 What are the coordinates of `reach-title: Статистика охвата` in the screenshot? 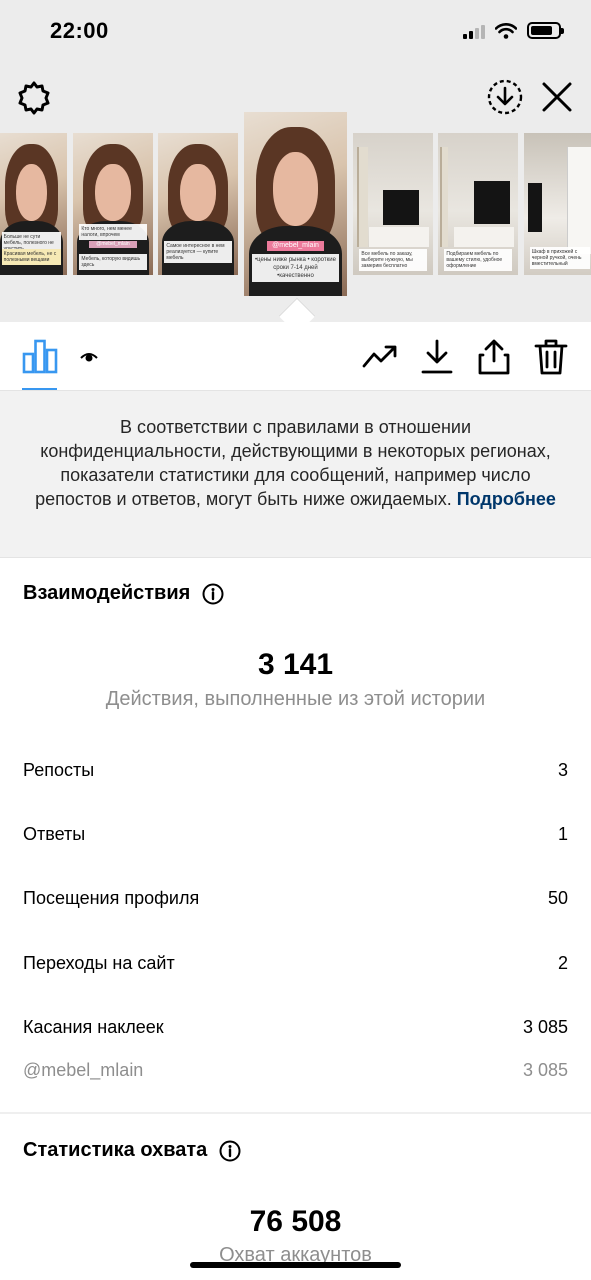 It's located at (115, 1150).